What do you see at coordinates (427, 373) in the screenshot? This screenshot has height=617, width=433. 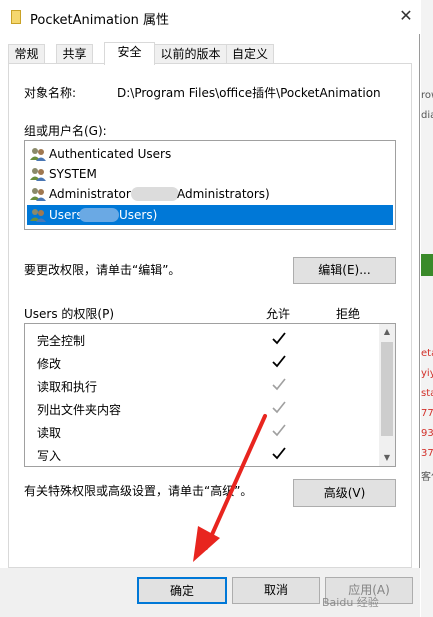 I see `background-text: yiy` at bounding box center [427, 373].